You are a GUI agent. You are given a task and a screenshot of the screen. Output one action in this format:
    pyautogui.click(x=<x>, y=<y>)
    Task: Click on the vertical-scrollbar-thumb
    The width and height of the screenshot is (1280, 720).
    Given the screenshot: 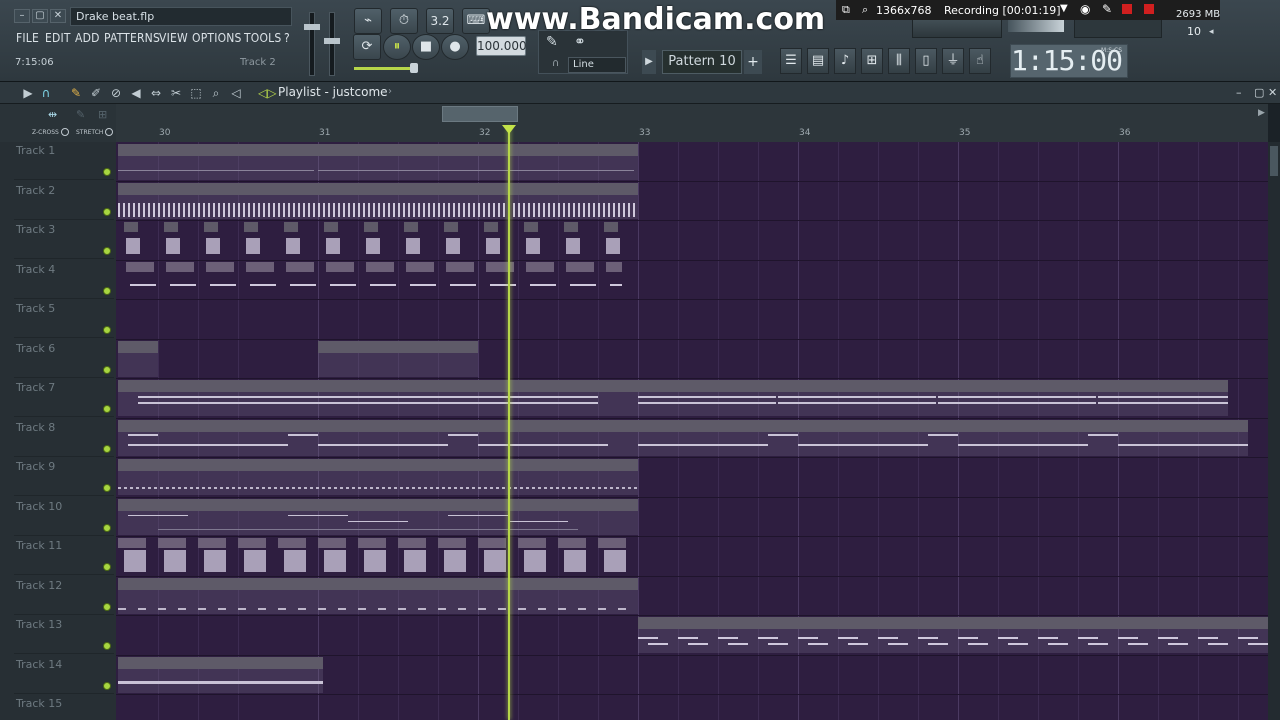 What is the action you would take?
    pyautogui.click(x=1274, y=161)
    